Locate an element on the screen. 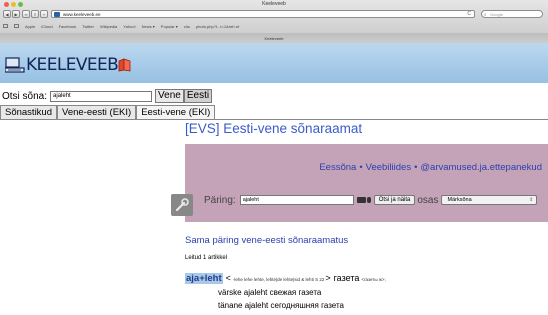  link-feedback: @arvamused.ja.ettepanekud is located at coordinates (481, 167).